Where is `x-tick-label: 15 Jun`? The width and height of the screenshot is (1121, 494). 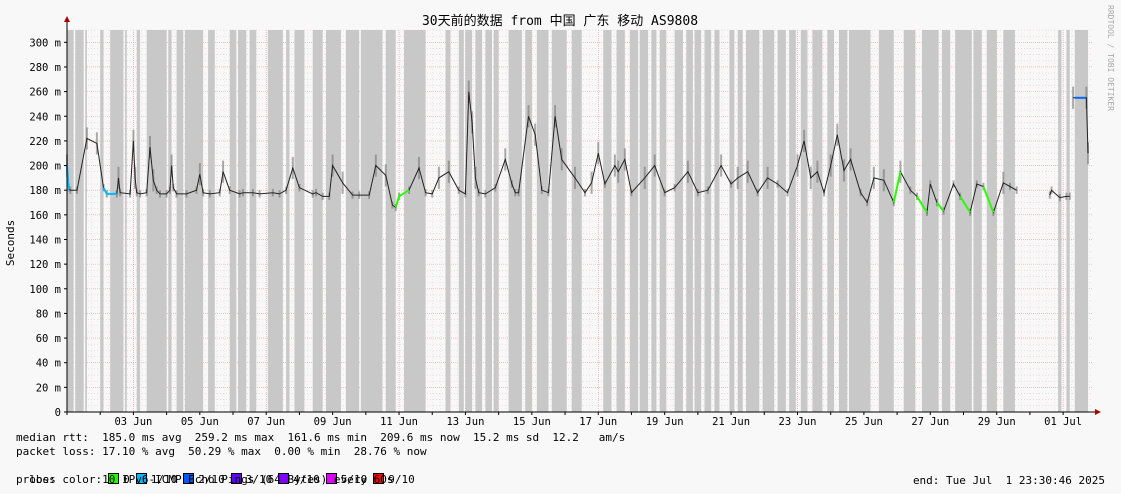
x-tick-label: 15 Jun is located at coordinates (532, 422).